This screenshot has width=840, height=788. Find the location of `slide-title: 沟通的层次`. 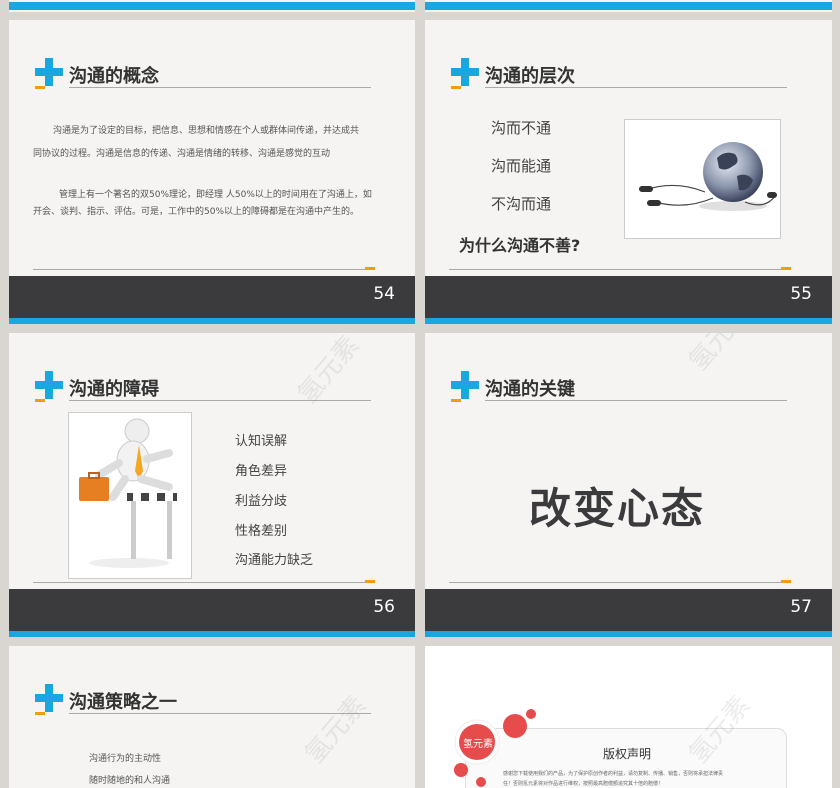

slide-title: 沟通的层次 is located at coordinates (530, 76).